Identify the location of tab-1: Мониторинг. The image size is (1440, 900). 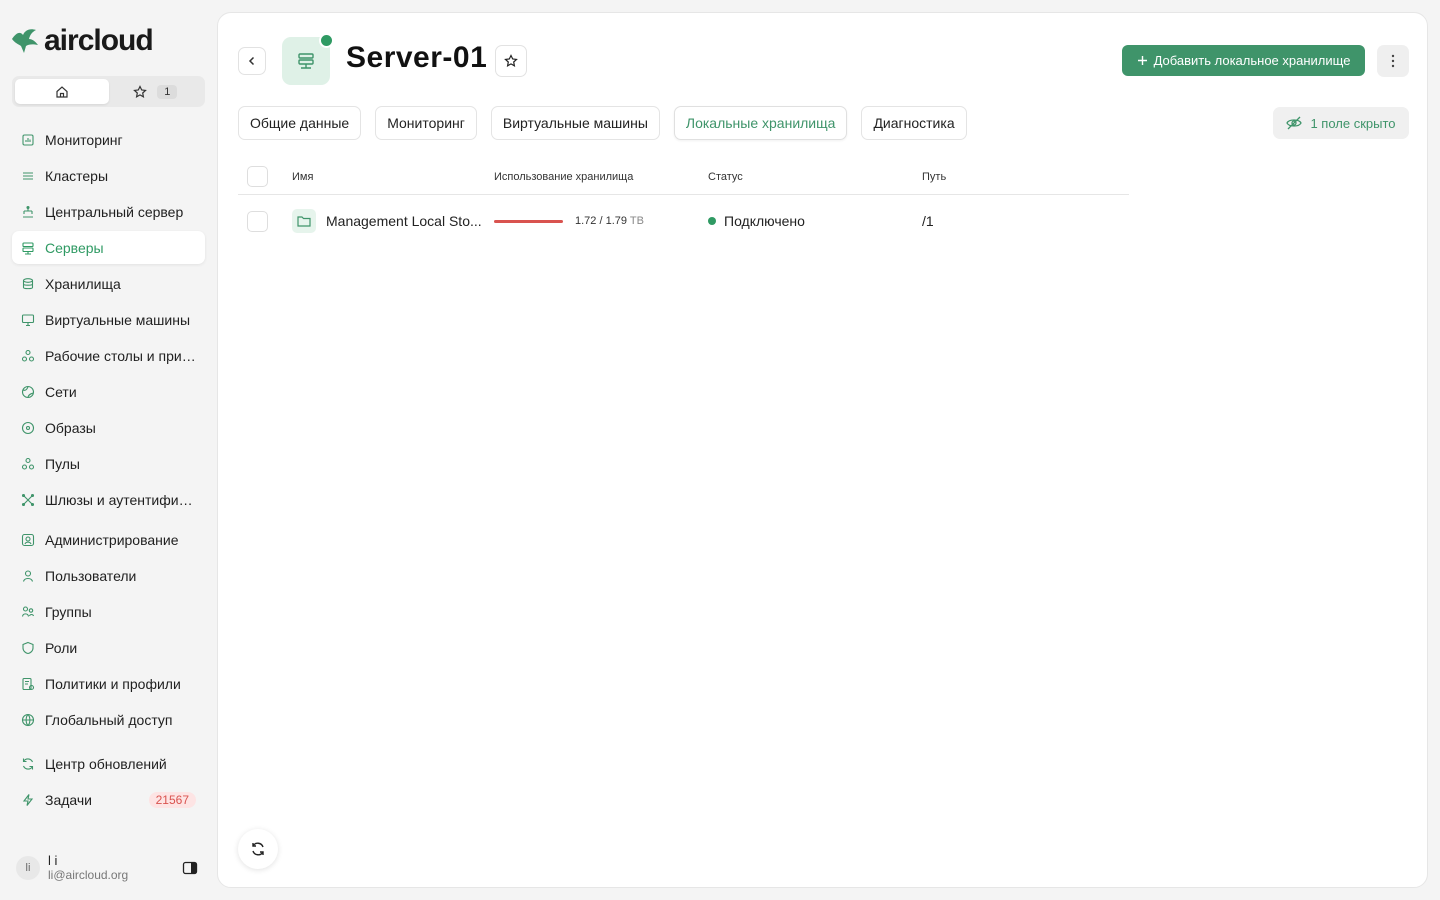
(426, 123).